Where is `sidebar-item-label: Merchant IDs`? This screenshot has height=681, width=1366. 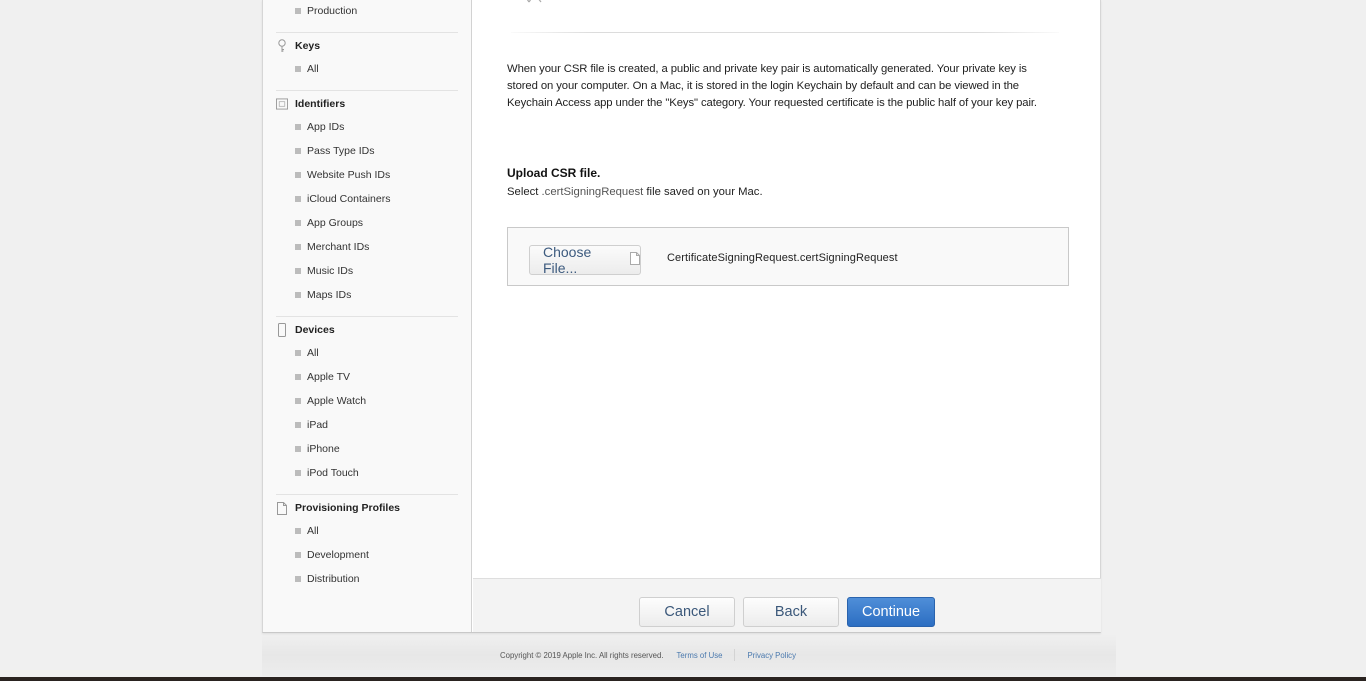 sidebar-item-label: Merchant IDs is located at coordinates (338, 247).